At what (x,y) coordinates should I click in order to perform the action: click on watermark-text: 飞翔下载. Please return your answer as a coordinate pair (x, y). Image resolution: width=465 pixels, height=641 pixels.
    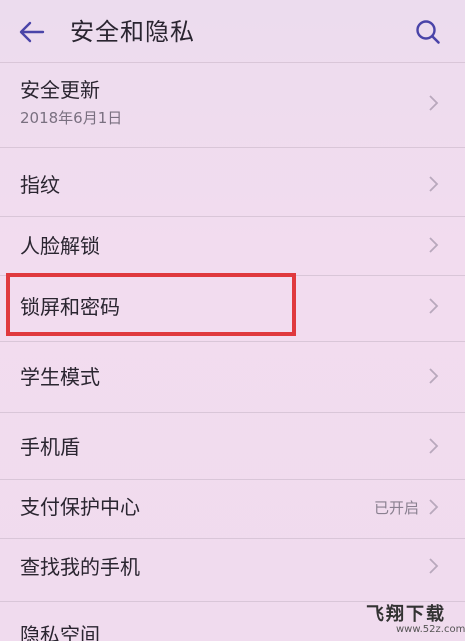
    Looking at the image, I should click on (406, 614).